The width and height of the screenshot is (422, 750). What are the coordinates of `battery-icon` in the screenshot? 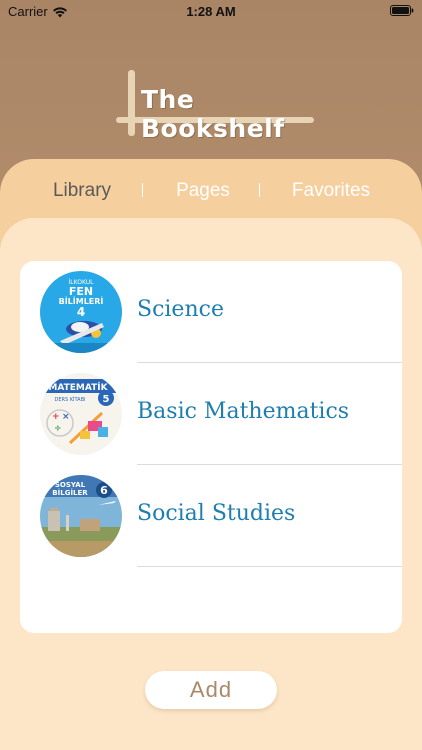 It's located at (402, 10).